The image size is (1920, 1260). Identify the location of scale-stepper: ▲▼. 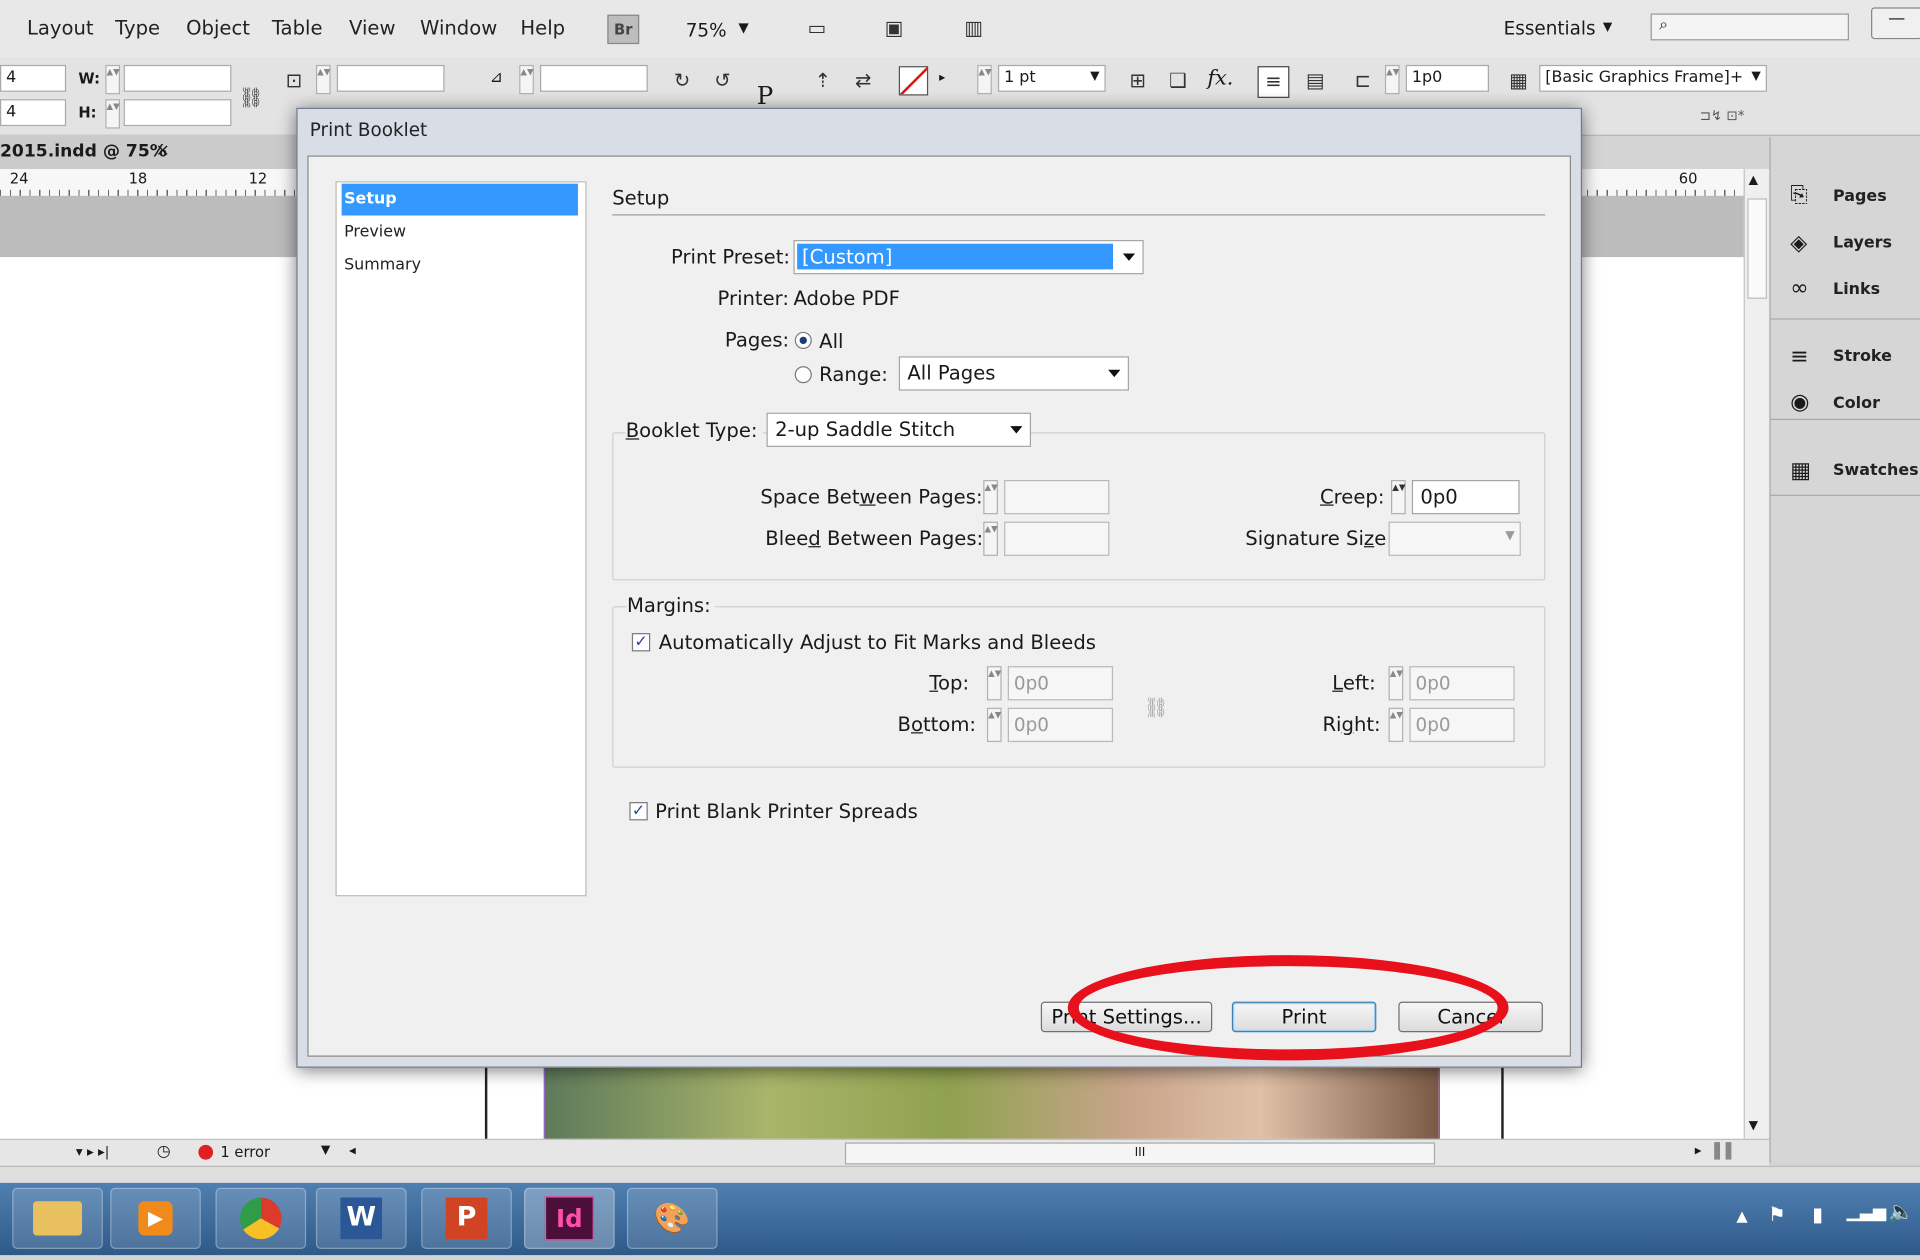
(323, 79).